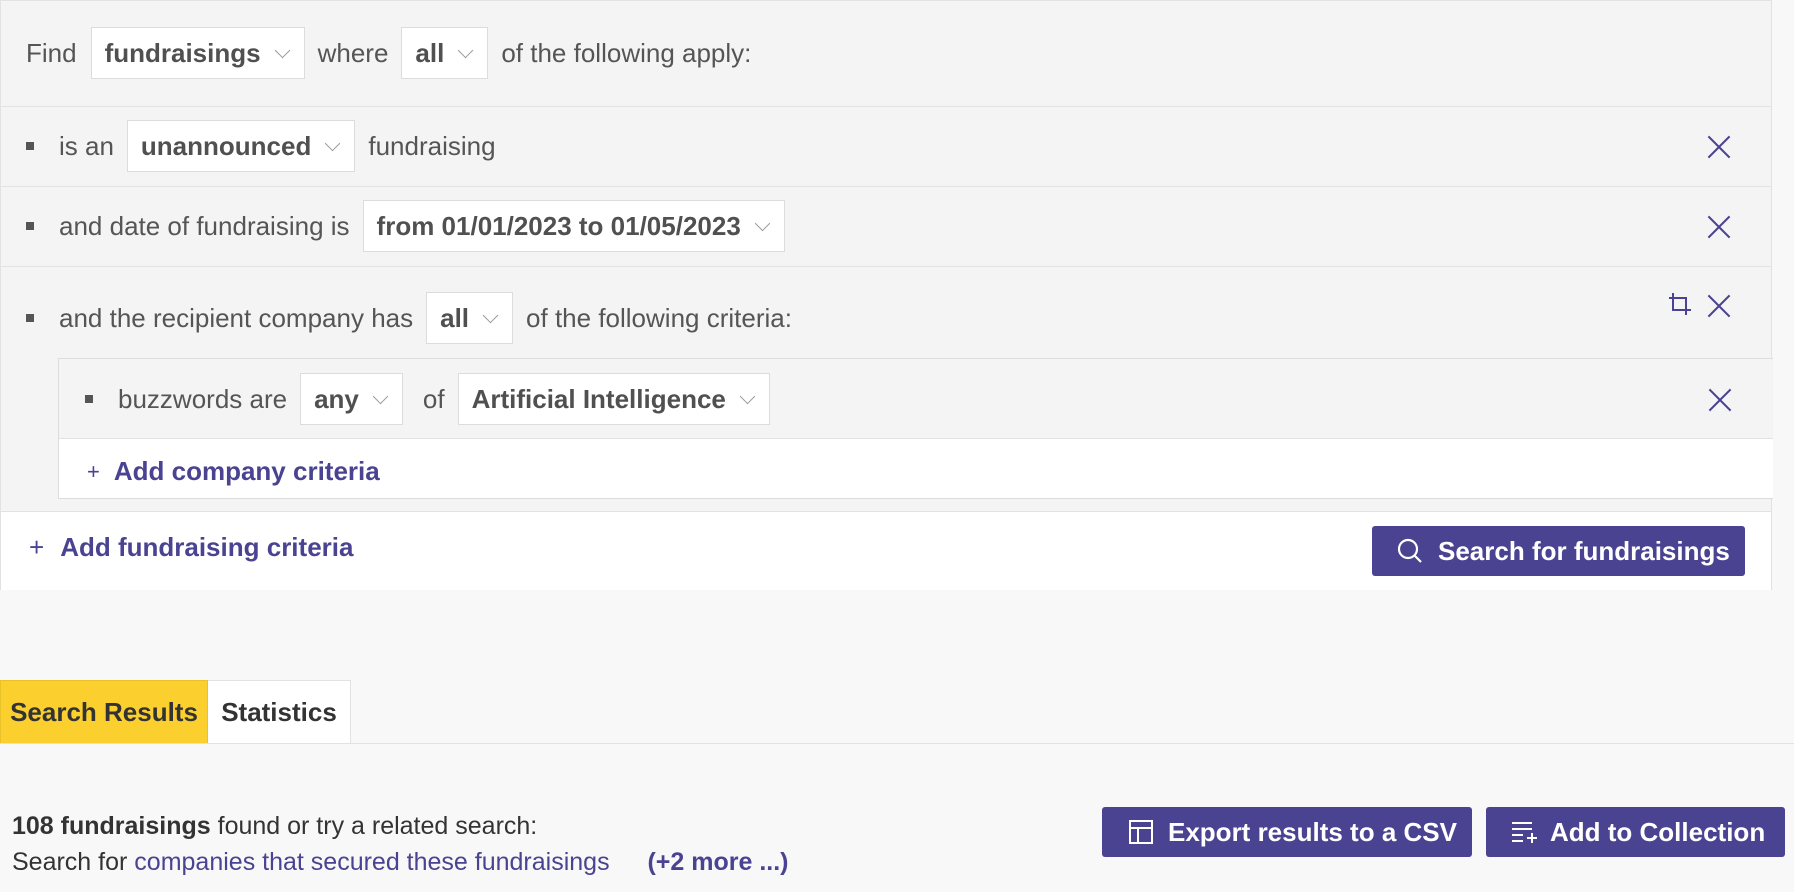  What do you see at coordinates (1141, 832) in the screenshot?
I see `table-icon` at bounding box center [1141, 832].